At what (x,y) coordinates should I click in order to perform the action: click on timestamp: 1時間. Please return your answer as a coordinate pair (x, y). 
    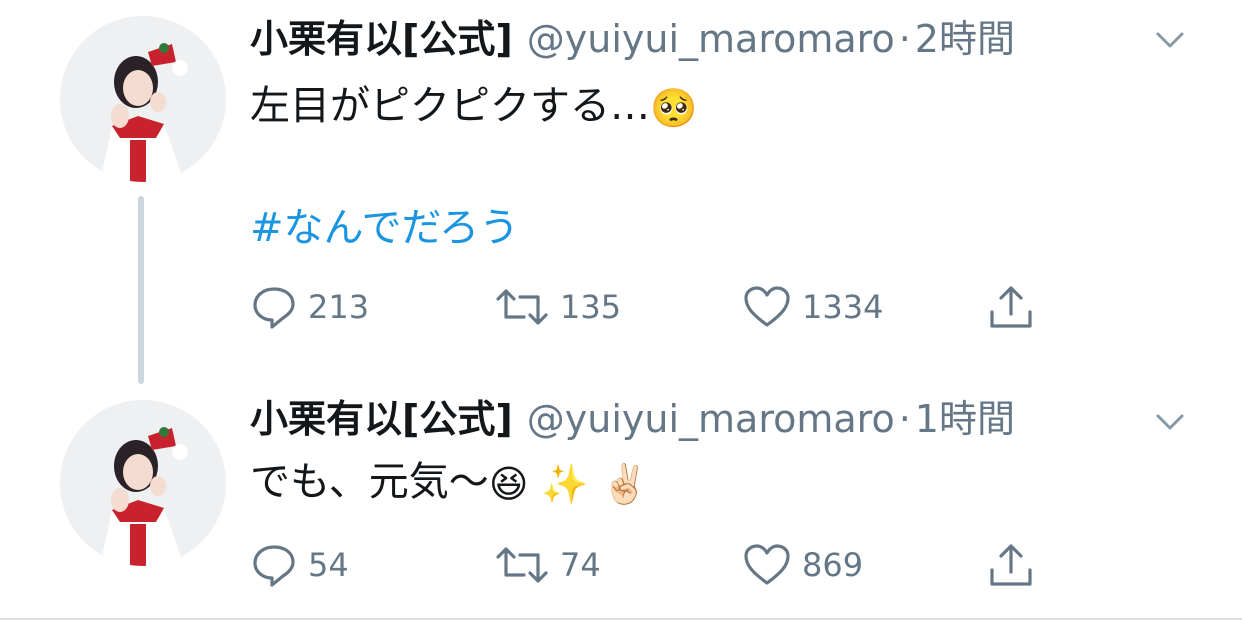
    Looking at the image, I should click on (965, 419).